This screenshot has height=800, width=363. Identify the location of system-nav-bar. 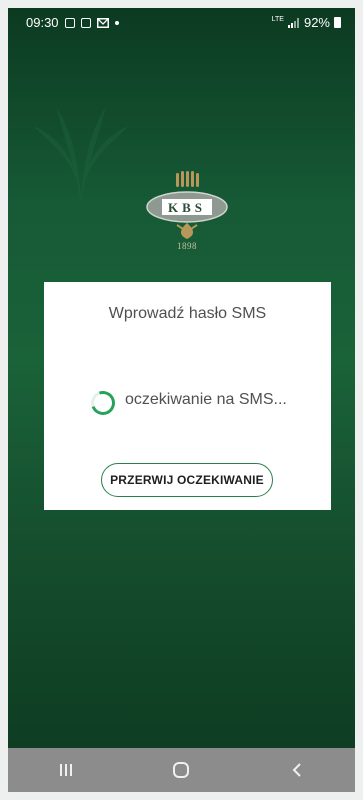
(181, 770).